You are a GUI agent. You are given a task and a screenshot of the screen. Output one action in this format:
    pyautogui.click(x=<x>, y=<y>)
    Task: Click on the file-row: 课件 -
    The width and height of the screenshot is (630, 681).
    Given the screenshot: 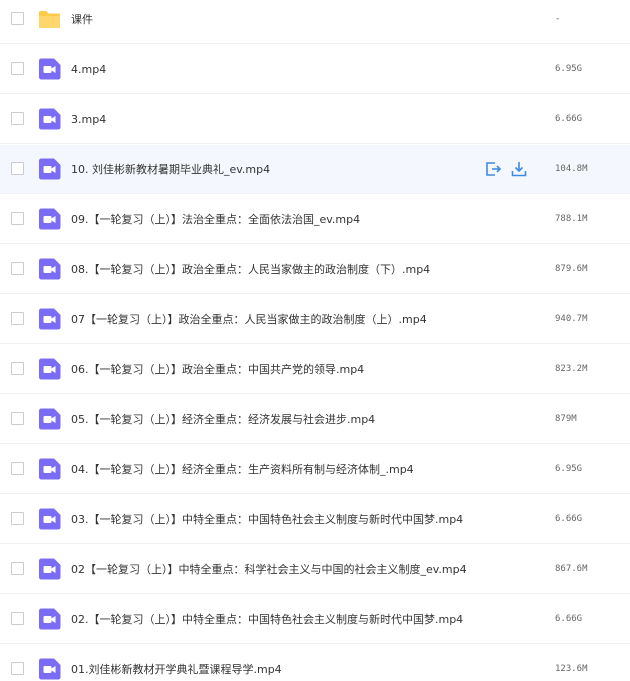 What is the action you would take?
    pyautogui.click(x=315, y=22)
    